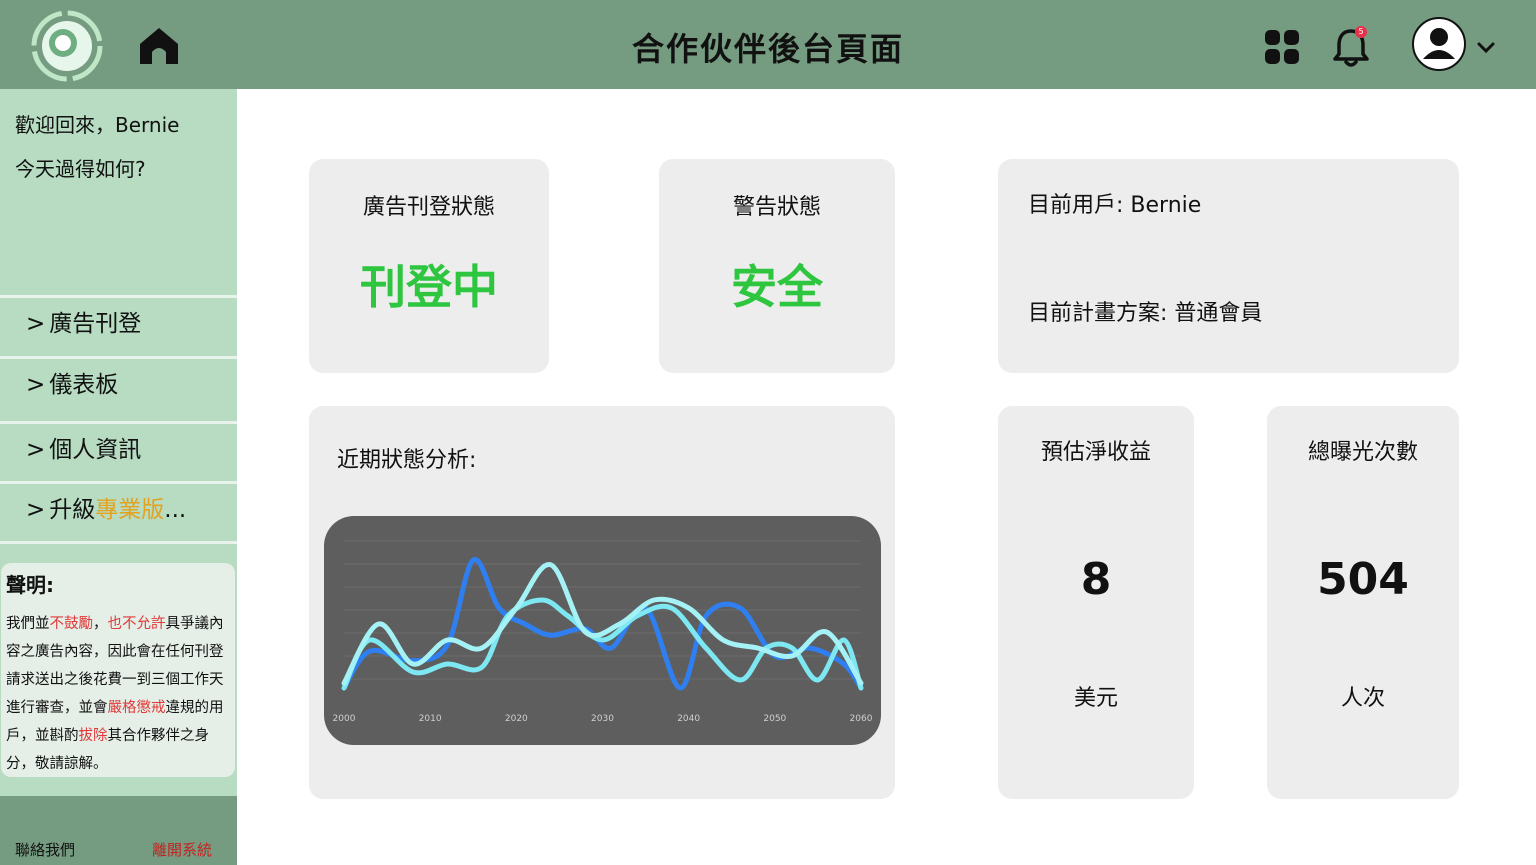 Image resolution: width=1536 pixels, height=865 pixels. What do you see at coordinates (774, 719) in the screenshot?
I see `x-tick-label: 2050` at bounding box center [774, 719].